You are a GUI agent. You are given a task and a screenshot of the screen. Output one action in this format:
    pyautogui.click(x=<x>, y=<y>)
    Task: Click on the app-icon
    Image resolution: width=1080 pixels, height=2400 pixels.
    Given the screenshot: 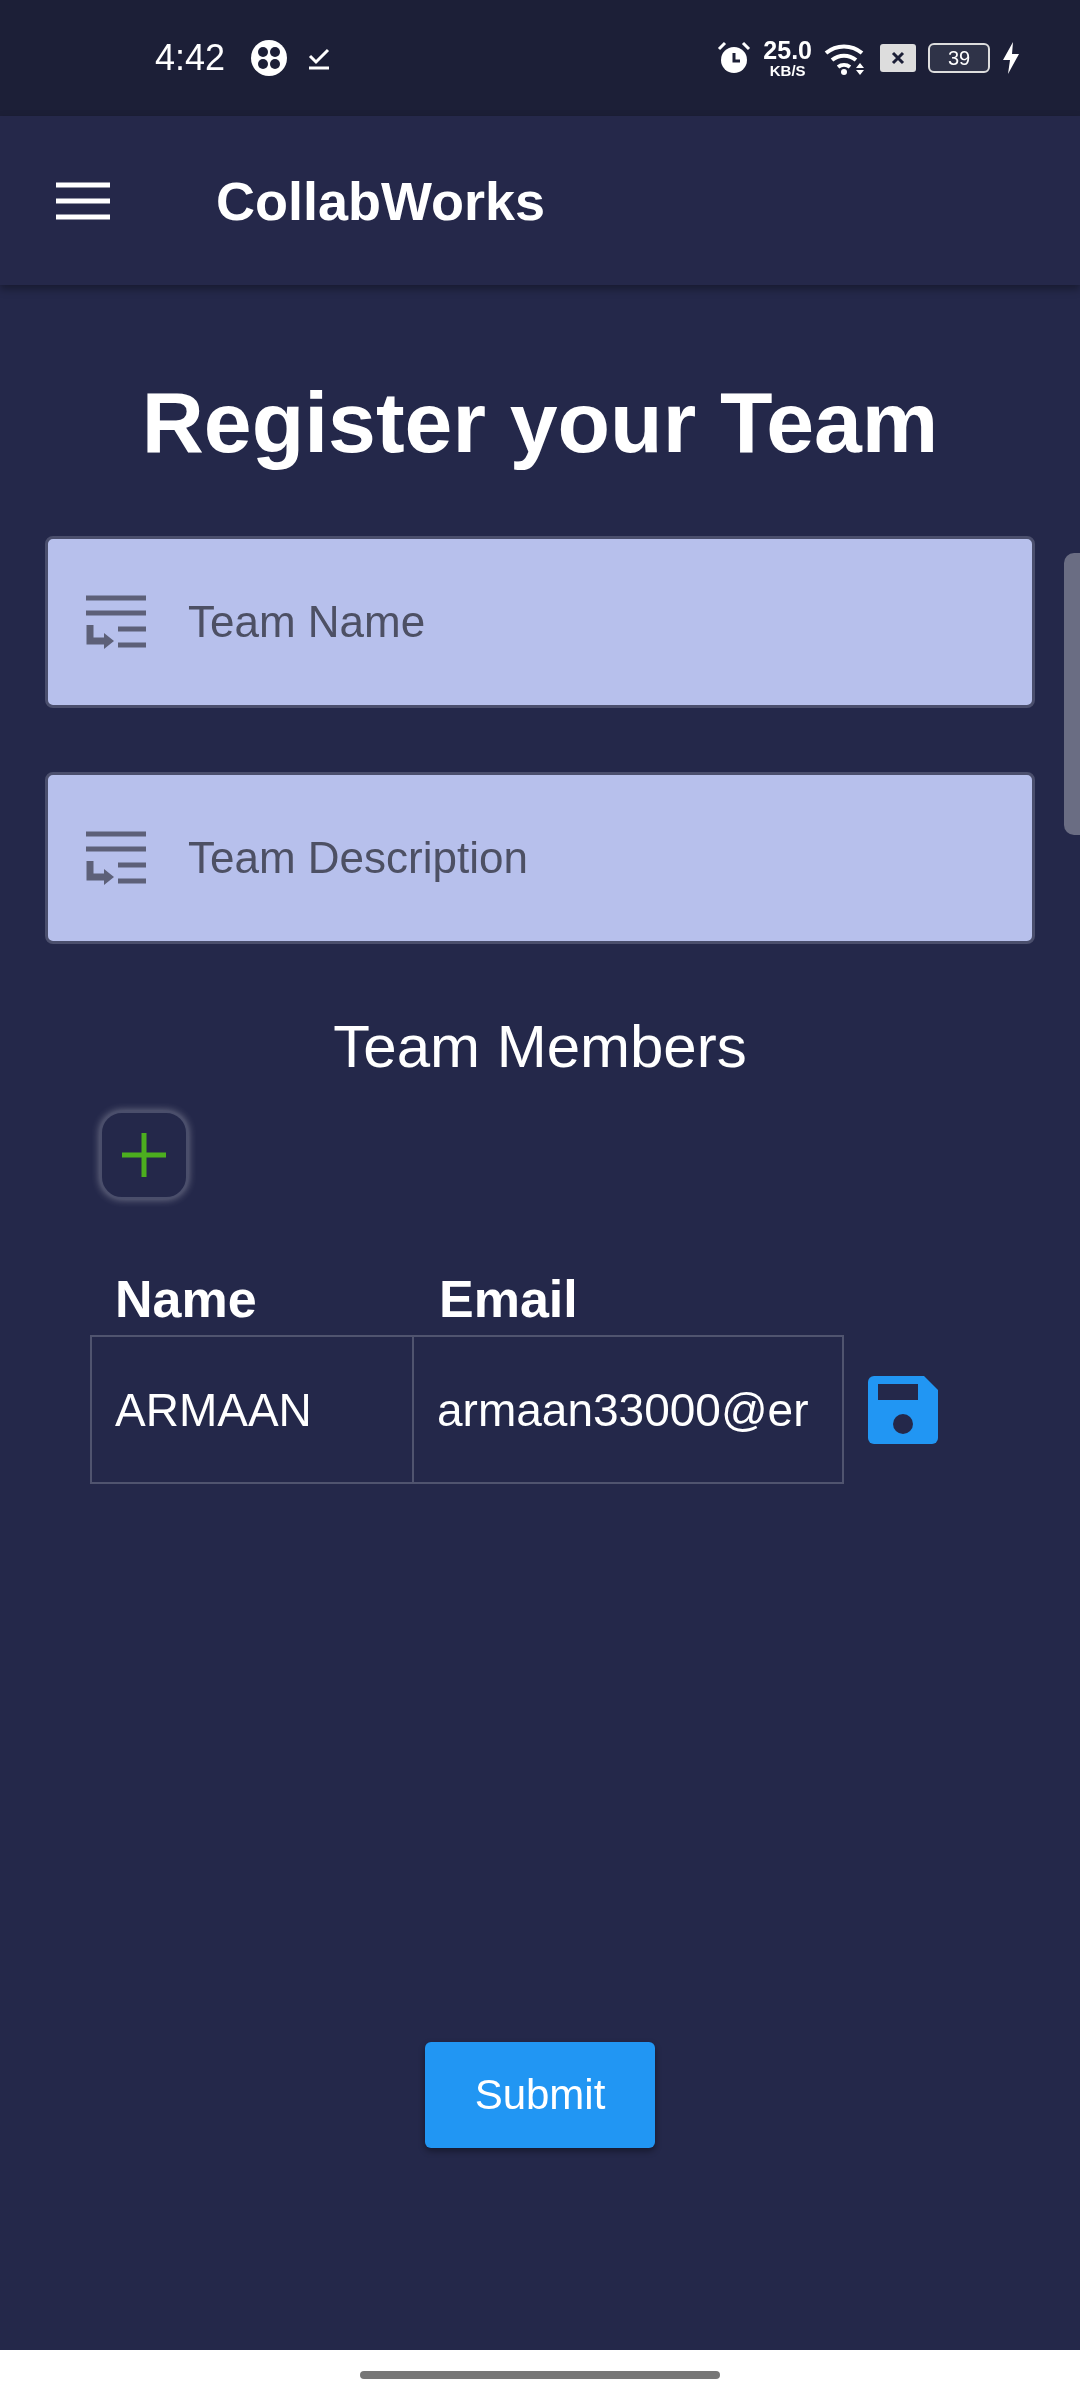 What is the action you would take?
    pyautogui.click(x=269, y=58)
    